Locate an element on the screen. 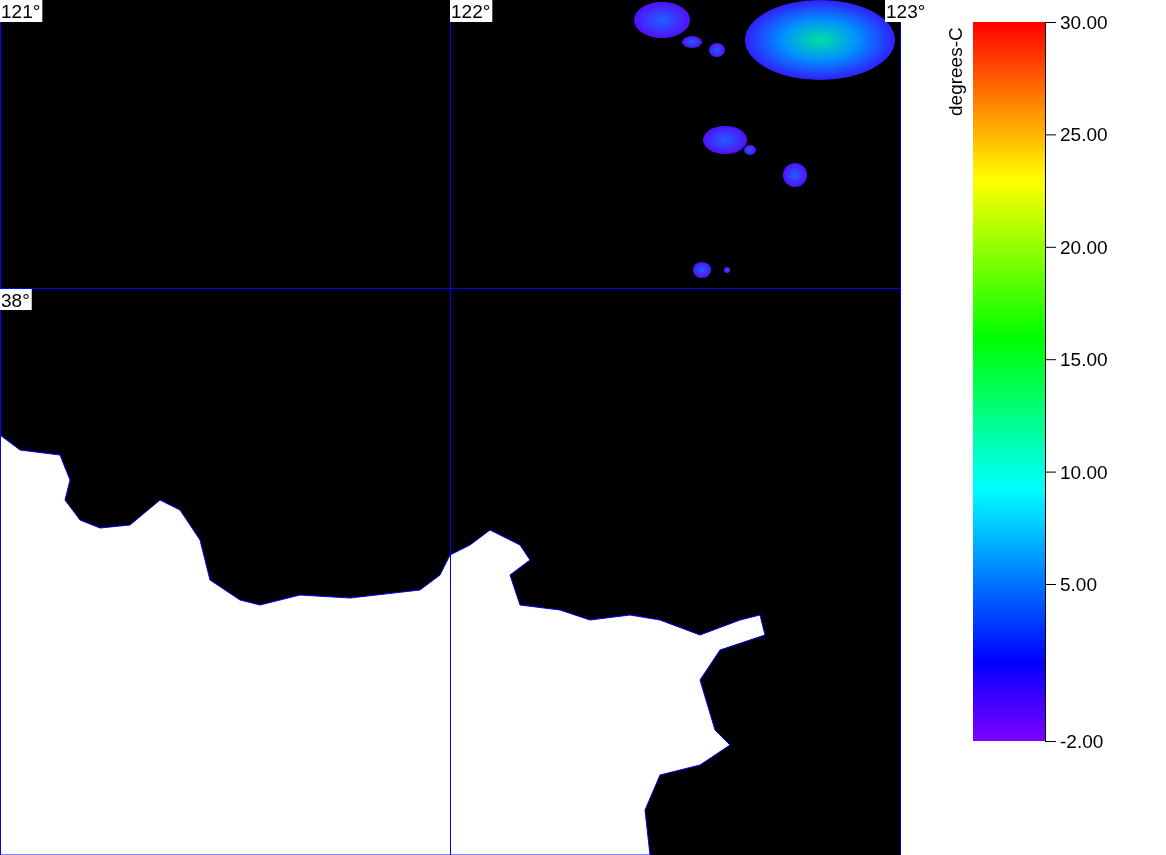  longitude-label: 121° is located at coordinates (21, 11).